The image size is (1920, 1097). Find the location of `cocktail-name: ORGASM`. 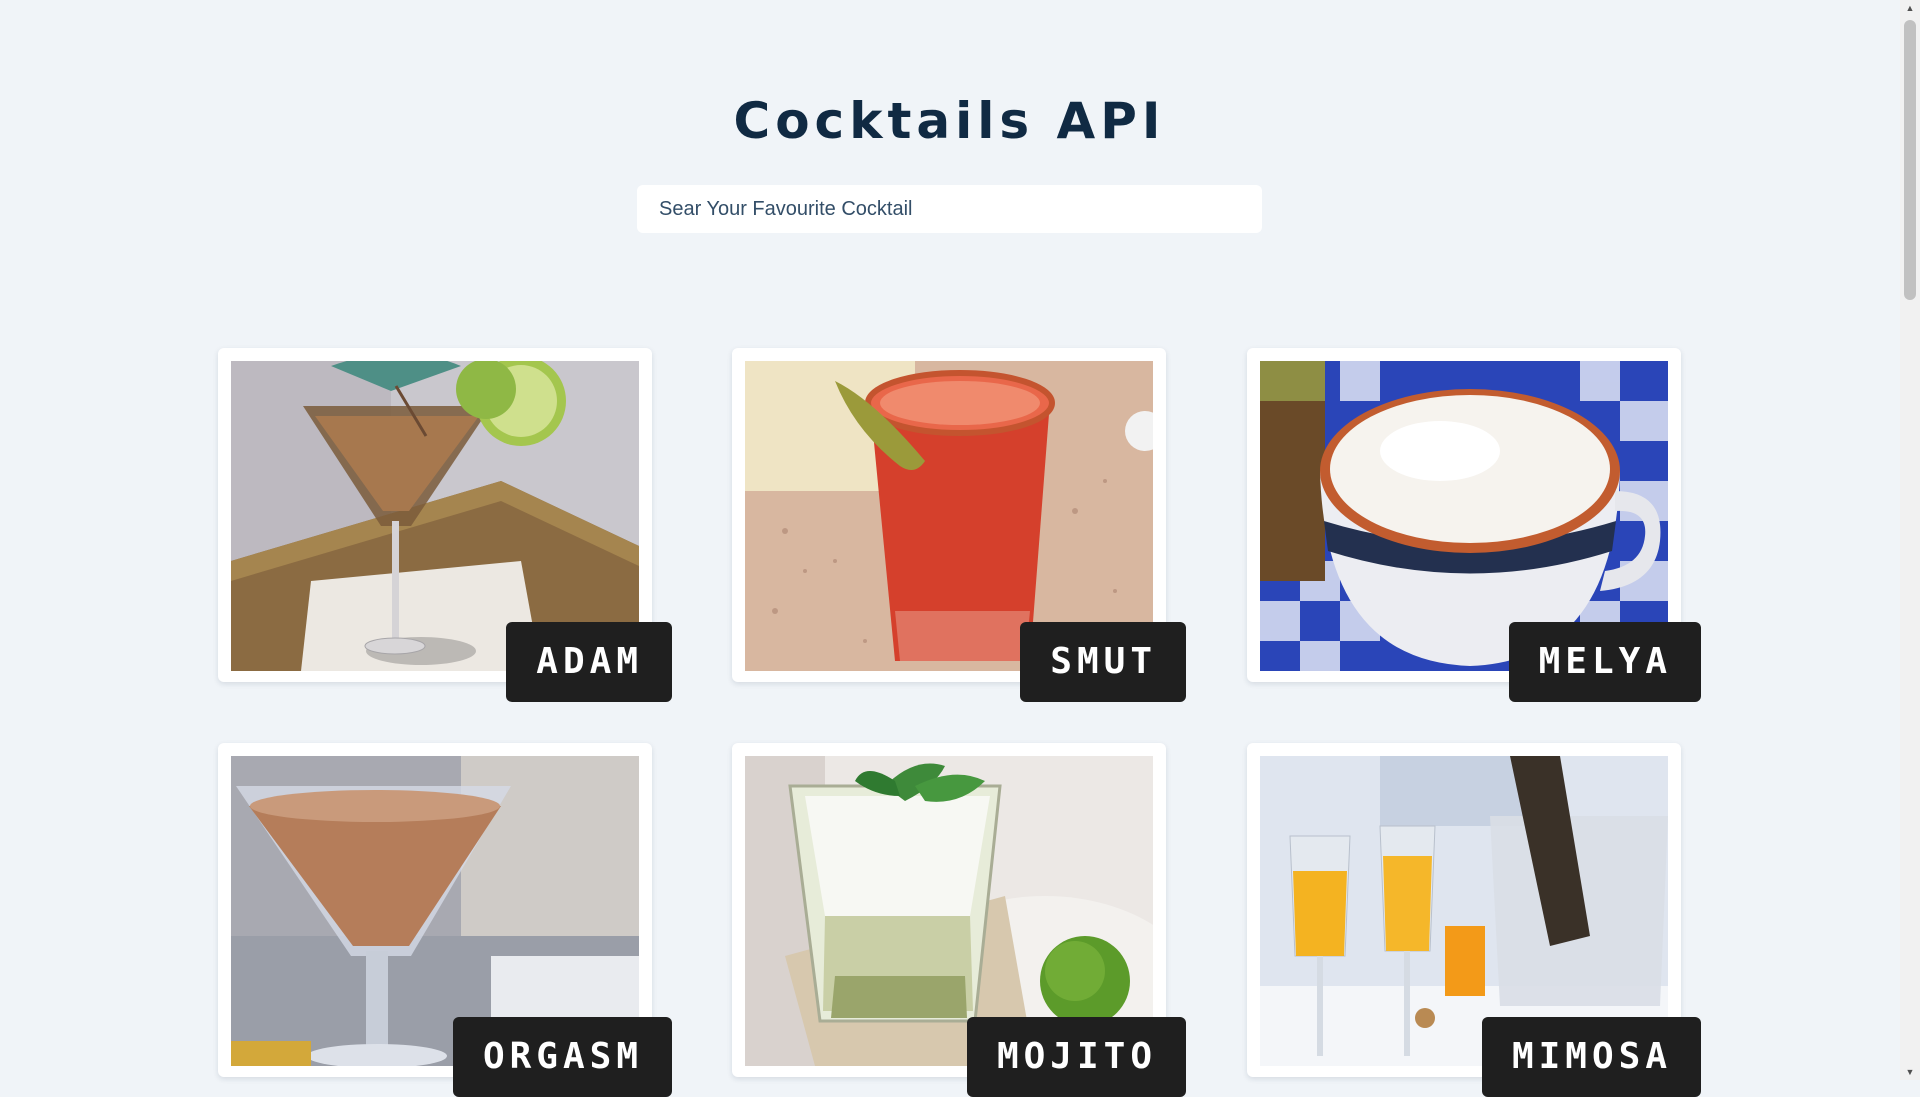

cocktail-name: ORGASM is located at coordinates (562, 1057).